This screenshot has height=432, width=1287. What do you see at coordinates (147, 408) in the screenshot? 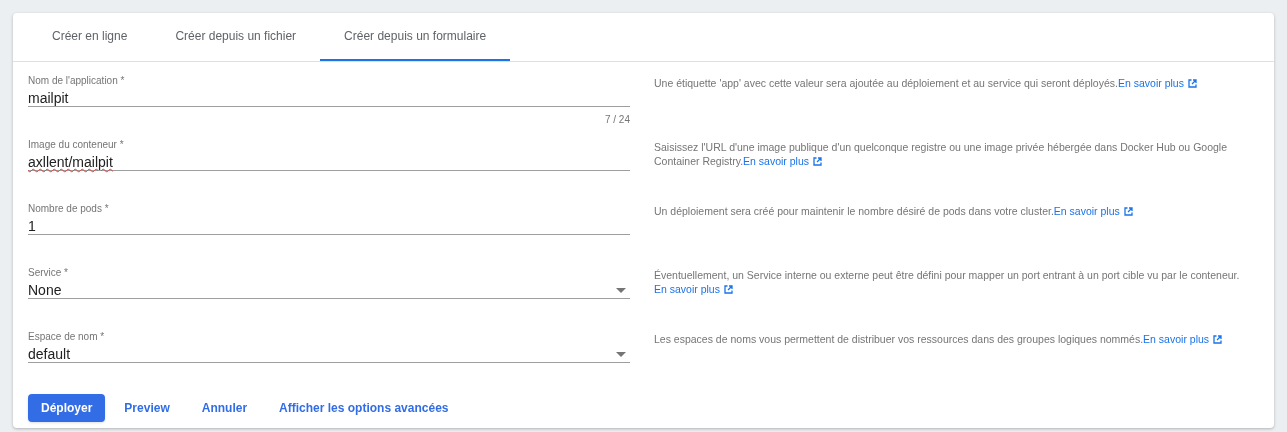
I see `text-button: Preview` at bounding box center [147, 408].